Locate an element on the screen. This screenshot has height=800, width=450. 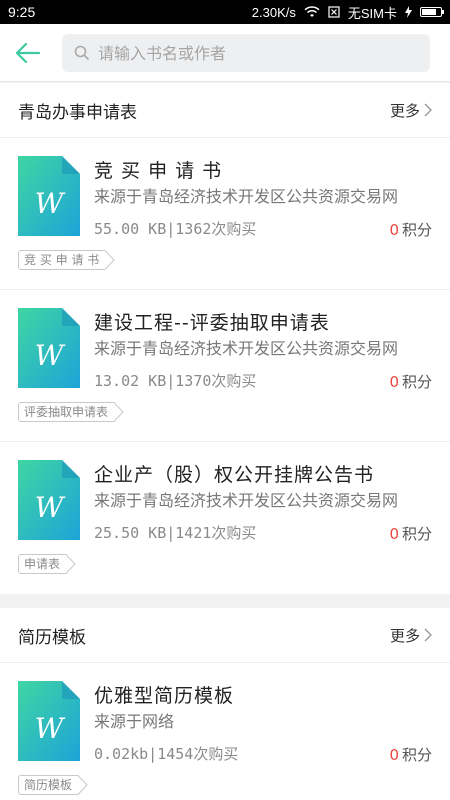
back-button is located at coordinates (28, 53).